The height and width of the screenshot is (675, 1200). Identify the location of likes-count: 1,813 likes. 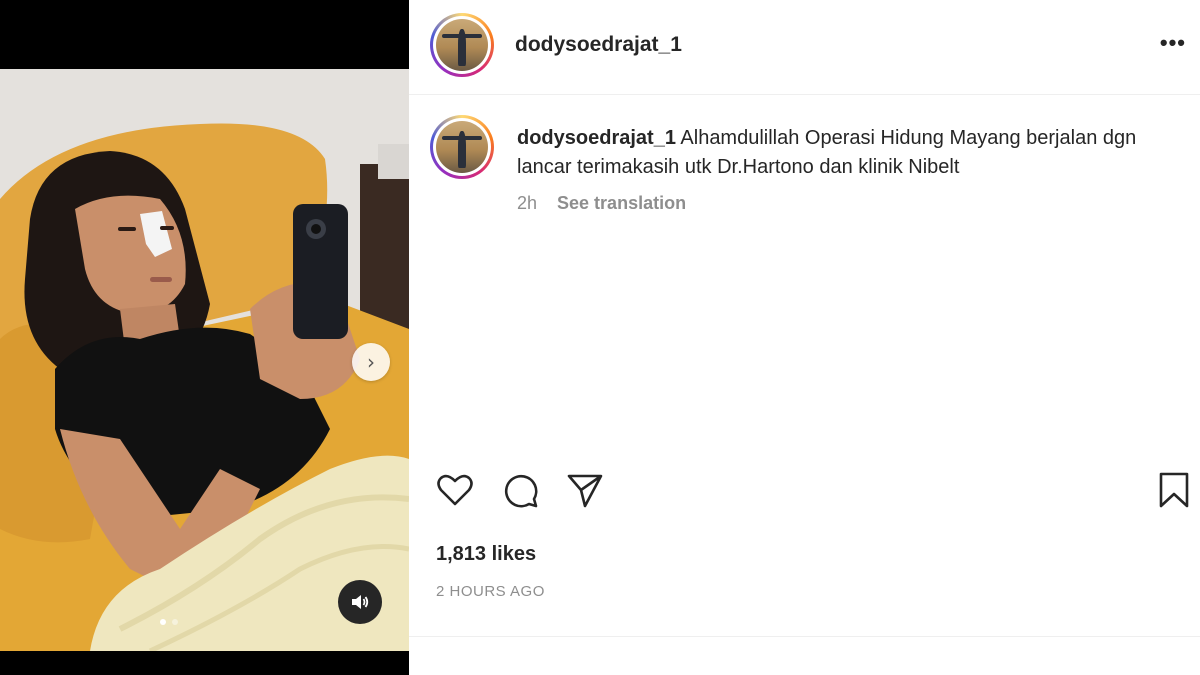
(486, 554).